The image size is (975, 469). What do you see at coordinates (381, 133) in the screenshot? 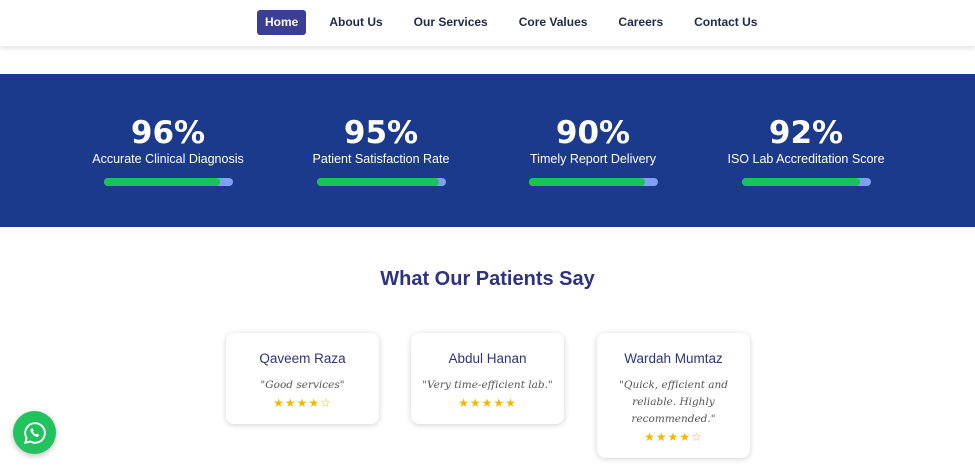
I see `stat-value: 95%` at bounding box center [381, 133].